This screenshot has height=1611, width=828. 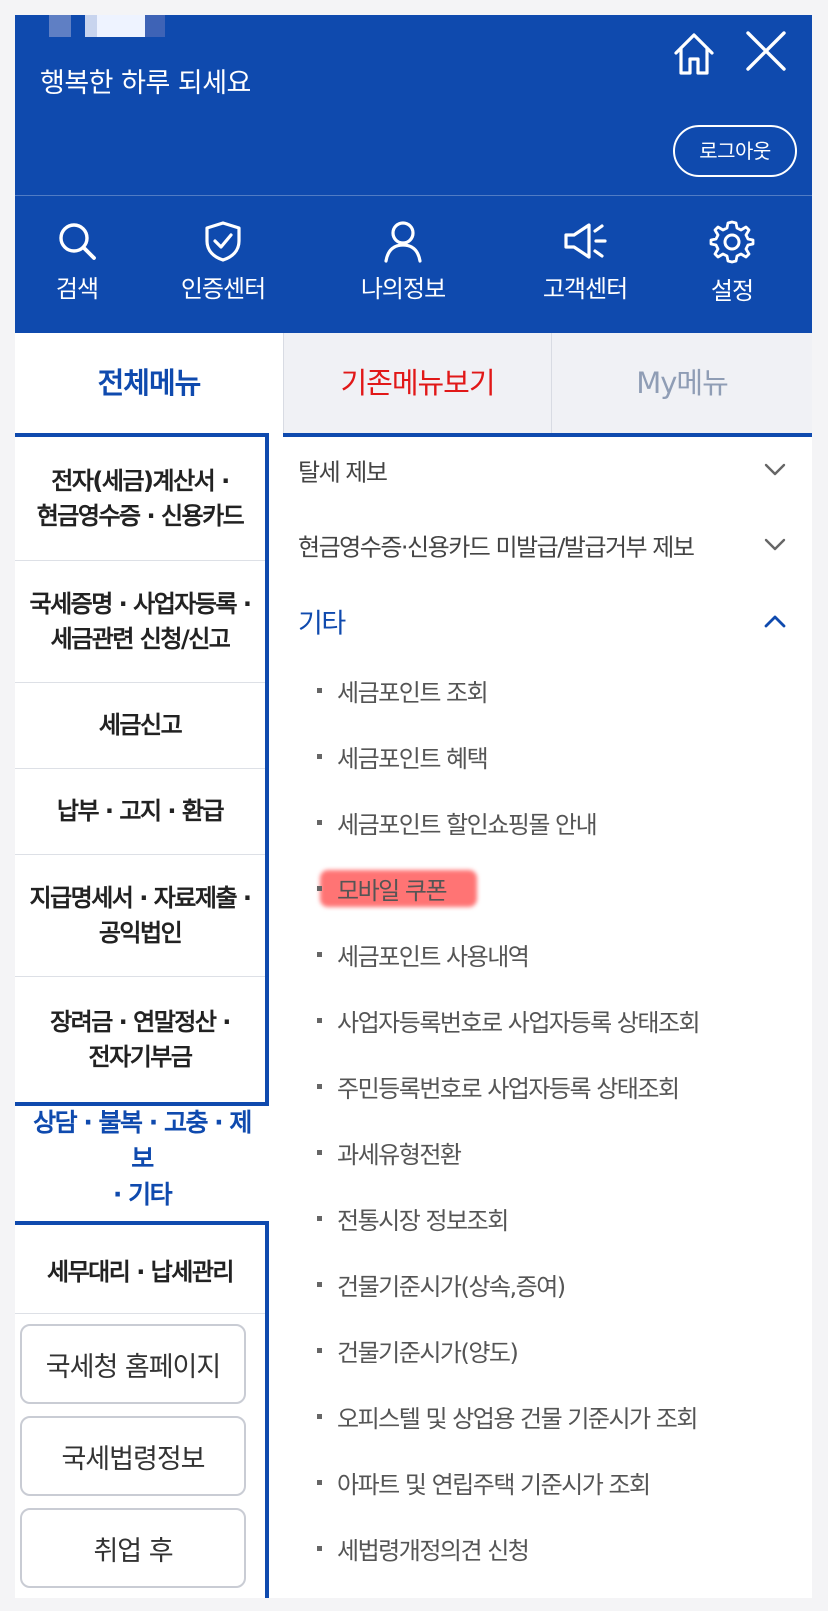 What do you see at coordinates (547, 435) in the screenshot?
I see `tabs-underline` at bounding box center [547, 435].